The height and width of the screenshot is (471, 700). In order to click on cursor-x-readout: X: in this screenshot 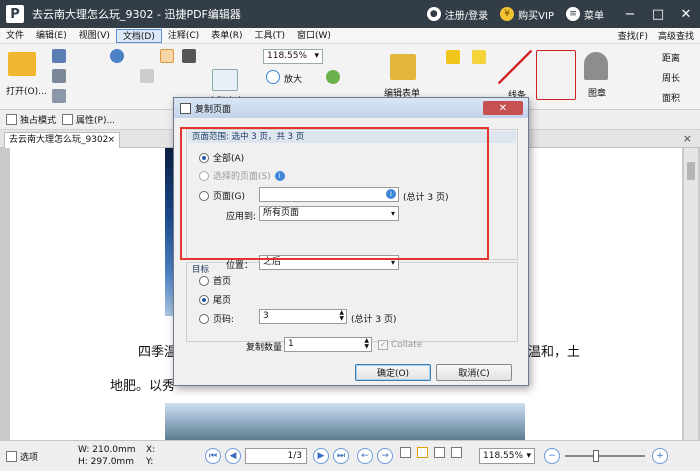, I will do `click(151, 450)`.